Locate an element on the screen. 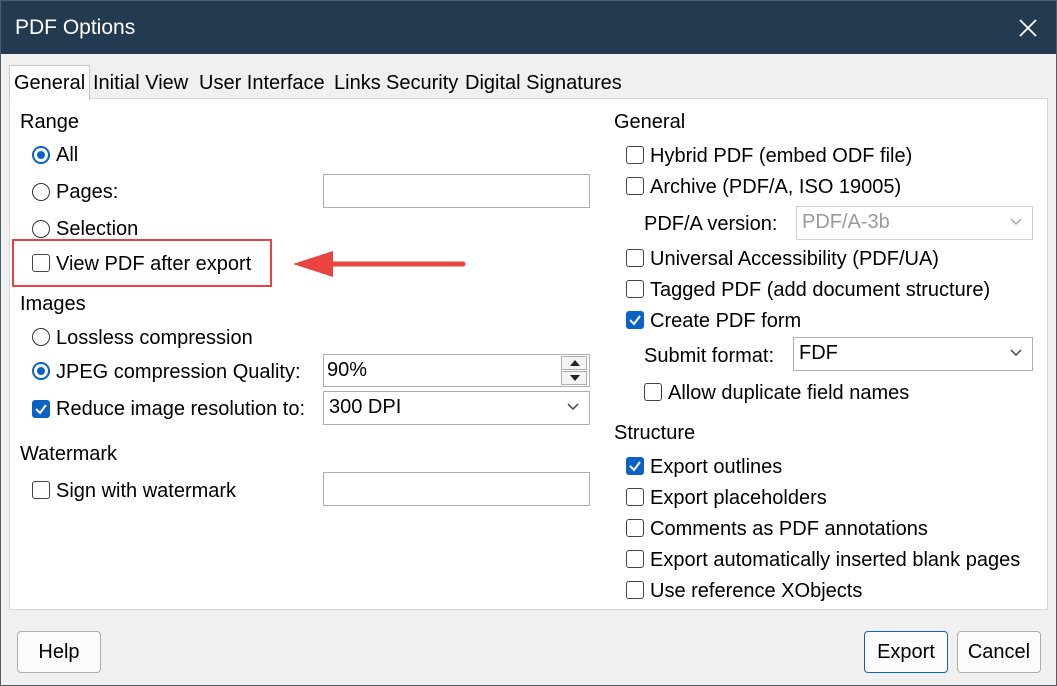 The image size is (1057, 686). export-outlines-checkbox is located at coordinates (635, 466).